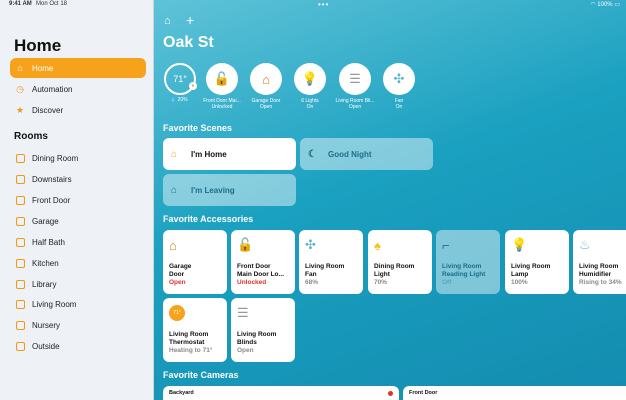 The image size is (626, 400). What do you see at coordinates (78, 221) in the screenshot?
I see `sidebar-item-room: Garage` at bounding box center [78, 221].